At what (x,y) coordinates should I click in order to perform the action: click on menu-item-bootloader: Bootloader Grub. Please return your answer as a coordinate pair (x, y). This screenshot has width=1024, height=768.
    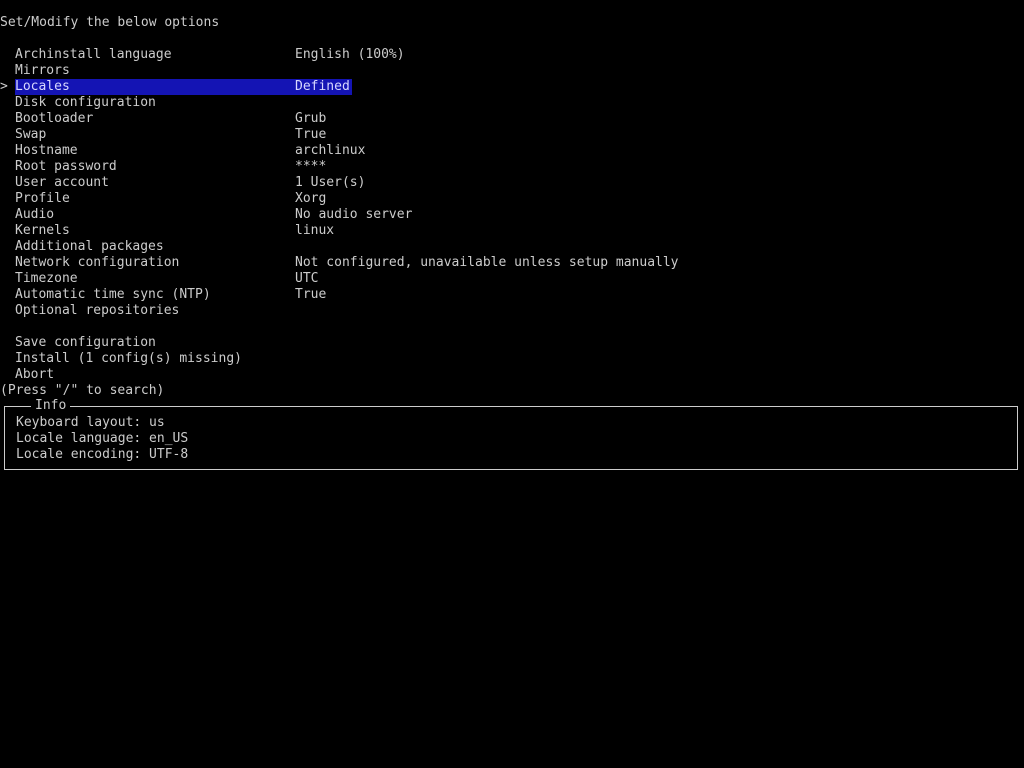
    Looking at the image, I should click on (512, 119).